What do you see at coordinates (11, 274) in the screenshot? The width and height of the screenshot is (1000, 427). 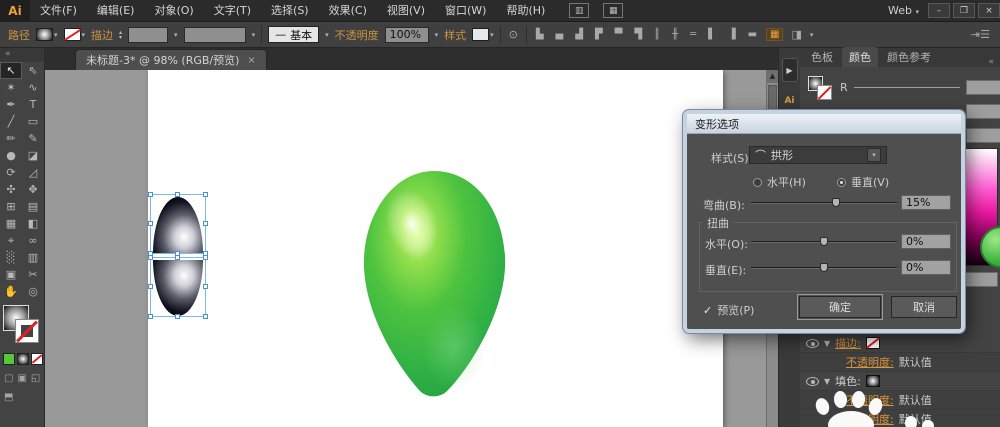 I see `artboard-tool: ▣` at bounding box center [11, 274].